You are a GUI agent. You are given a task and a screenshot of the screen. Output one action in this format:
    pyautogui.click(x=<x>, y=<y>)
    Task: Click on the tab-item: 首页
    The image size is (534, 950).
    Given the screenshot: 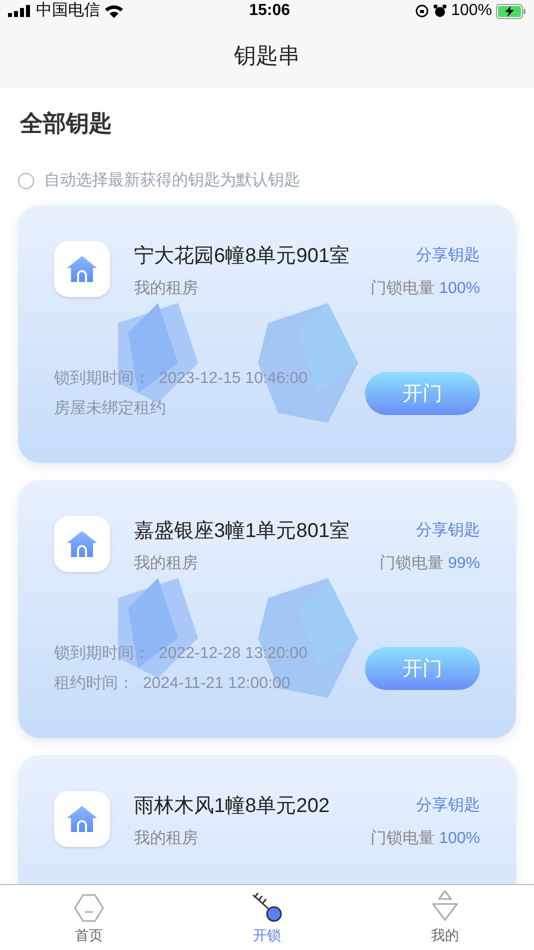 What is the action you would take?
    pyautogui.click(x=89, y=917)
    